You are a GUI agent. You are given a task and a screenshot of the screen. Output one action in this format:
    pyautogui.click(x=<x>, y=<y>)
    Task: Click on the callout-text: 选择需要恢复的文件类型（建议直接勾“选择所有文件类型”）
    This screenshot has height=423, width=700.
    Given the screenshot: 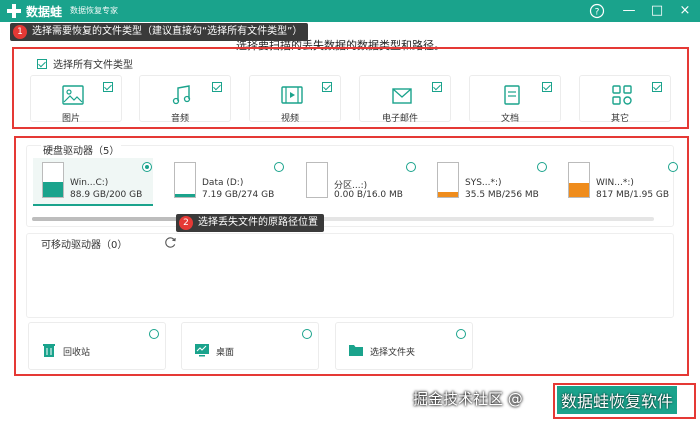 What is the action you would take?
    pyautogui.click(x=167, y=31)
    